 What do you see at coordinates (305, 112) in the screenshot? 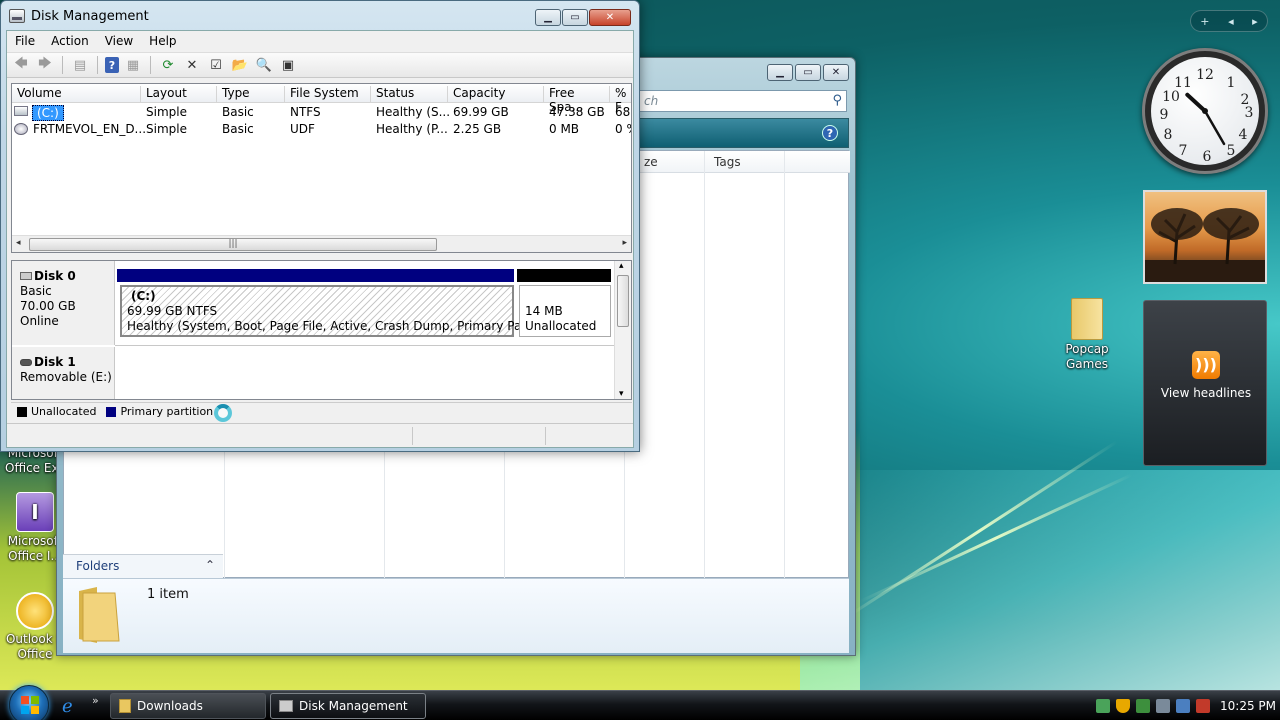
I see `volume-fs: NTFS` at bounding box center [305, 112].